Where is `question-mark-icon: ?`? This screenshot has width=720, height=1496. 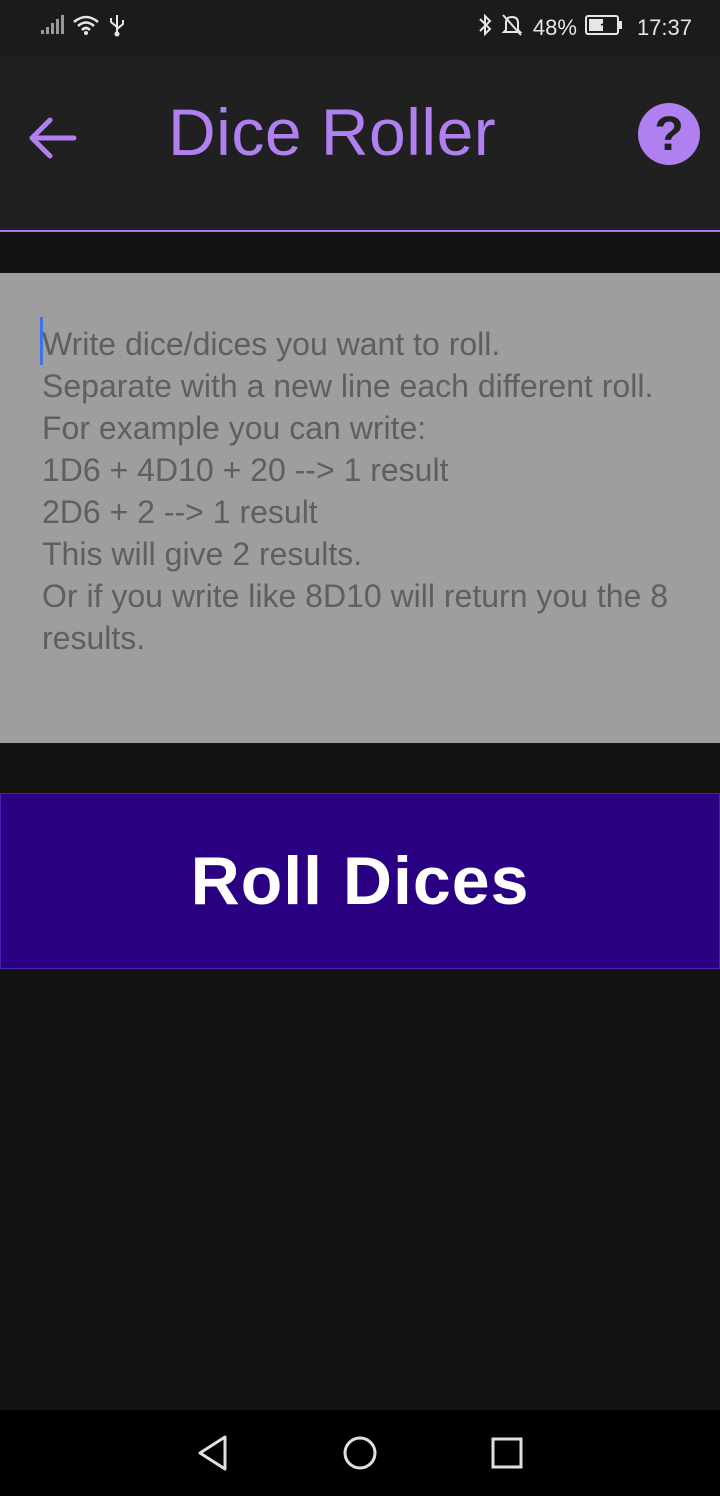
question-mark-icon: ? is located at coordinates (669, 134).